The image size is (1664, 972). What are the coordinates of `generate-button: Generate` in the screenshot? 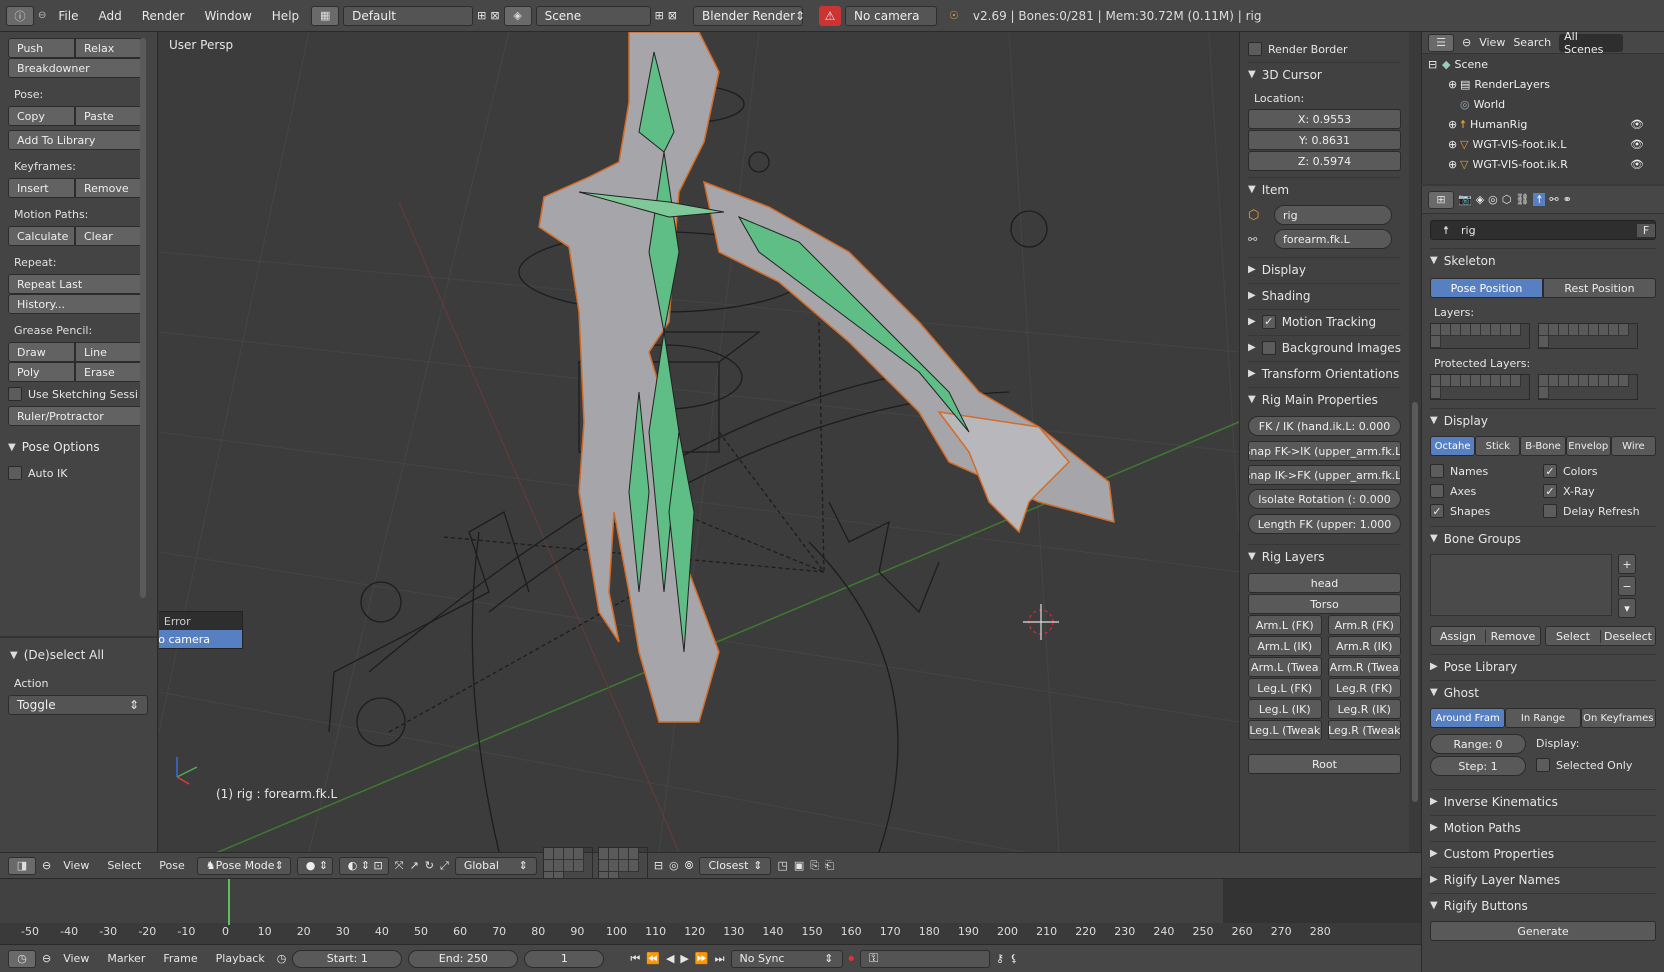 It's located at (1543, 931).